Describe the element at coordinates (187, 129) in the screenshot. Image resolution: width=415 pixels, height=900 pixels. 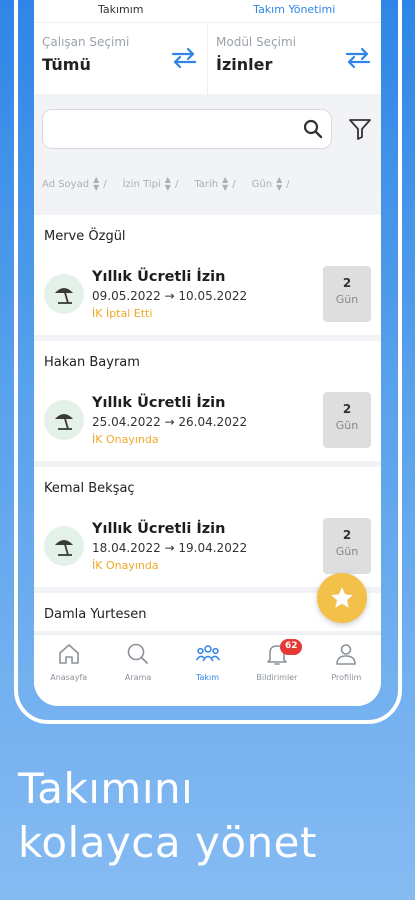
I see `search-input` at that location.